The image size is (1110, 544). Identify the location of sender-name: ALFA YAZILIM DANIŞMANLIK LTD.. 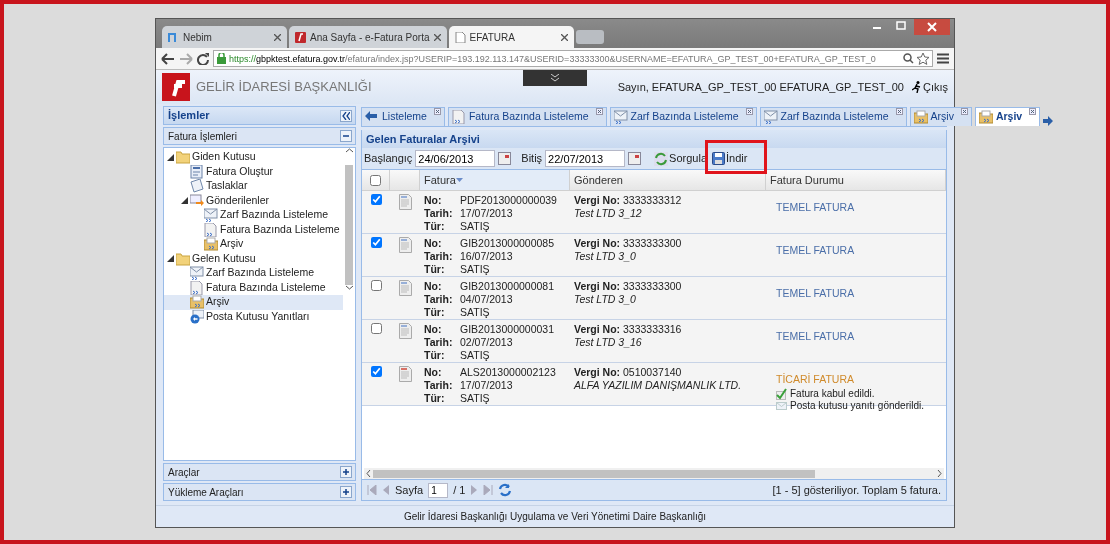
(658, 385).